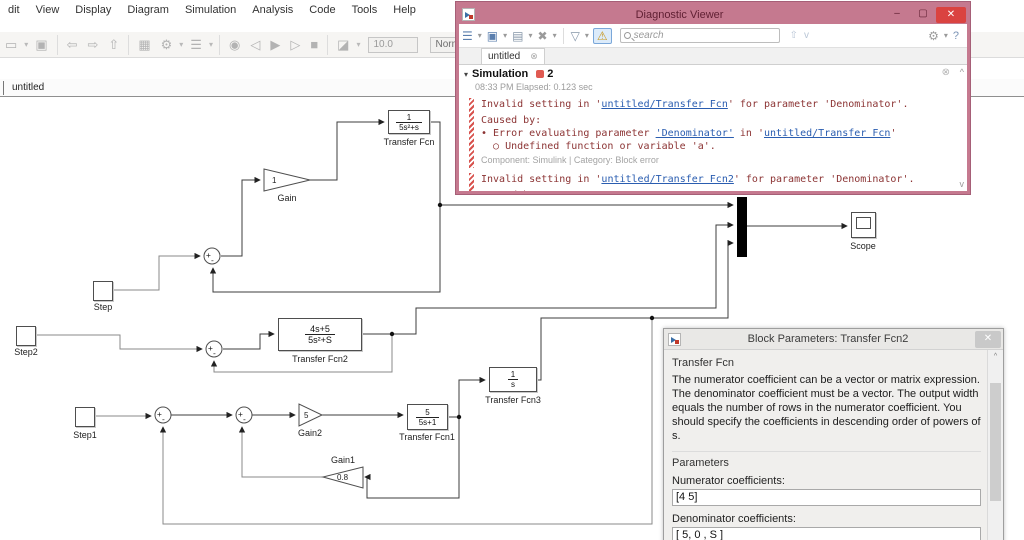  Describe the element at coordinates (863, 246) in the screenshot. I see `scope-label: Scope` at that location.